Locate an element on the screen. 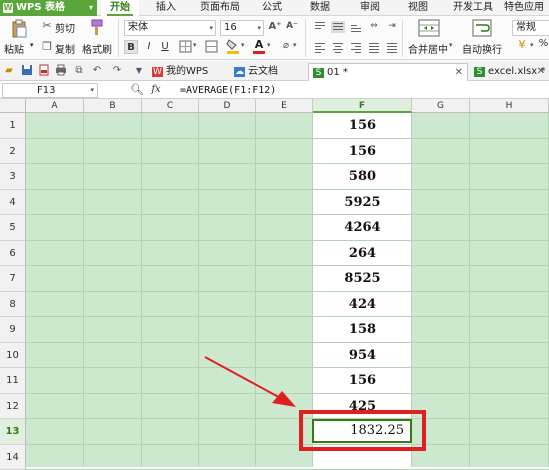 This screenshot has width=549, height=470. menu-tab-home: 开始 is located at coordinates (120, 8).